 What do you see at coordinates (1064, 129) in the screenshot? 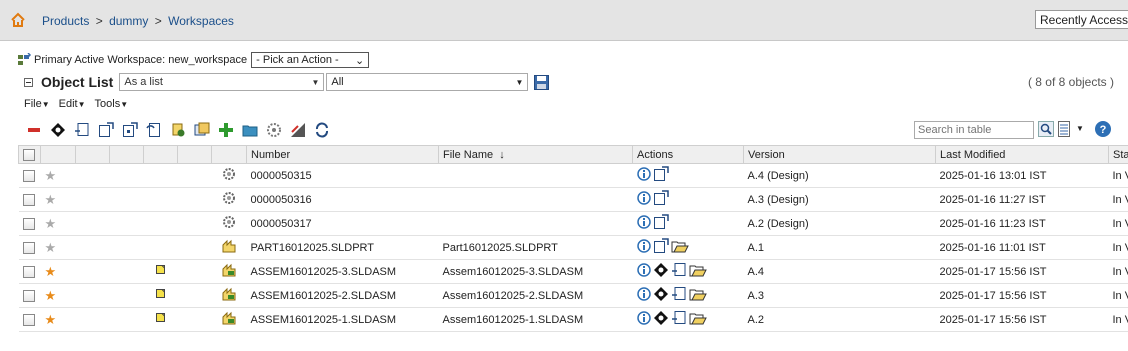
I see `columns-icon` at bounding box center [1064, 129].